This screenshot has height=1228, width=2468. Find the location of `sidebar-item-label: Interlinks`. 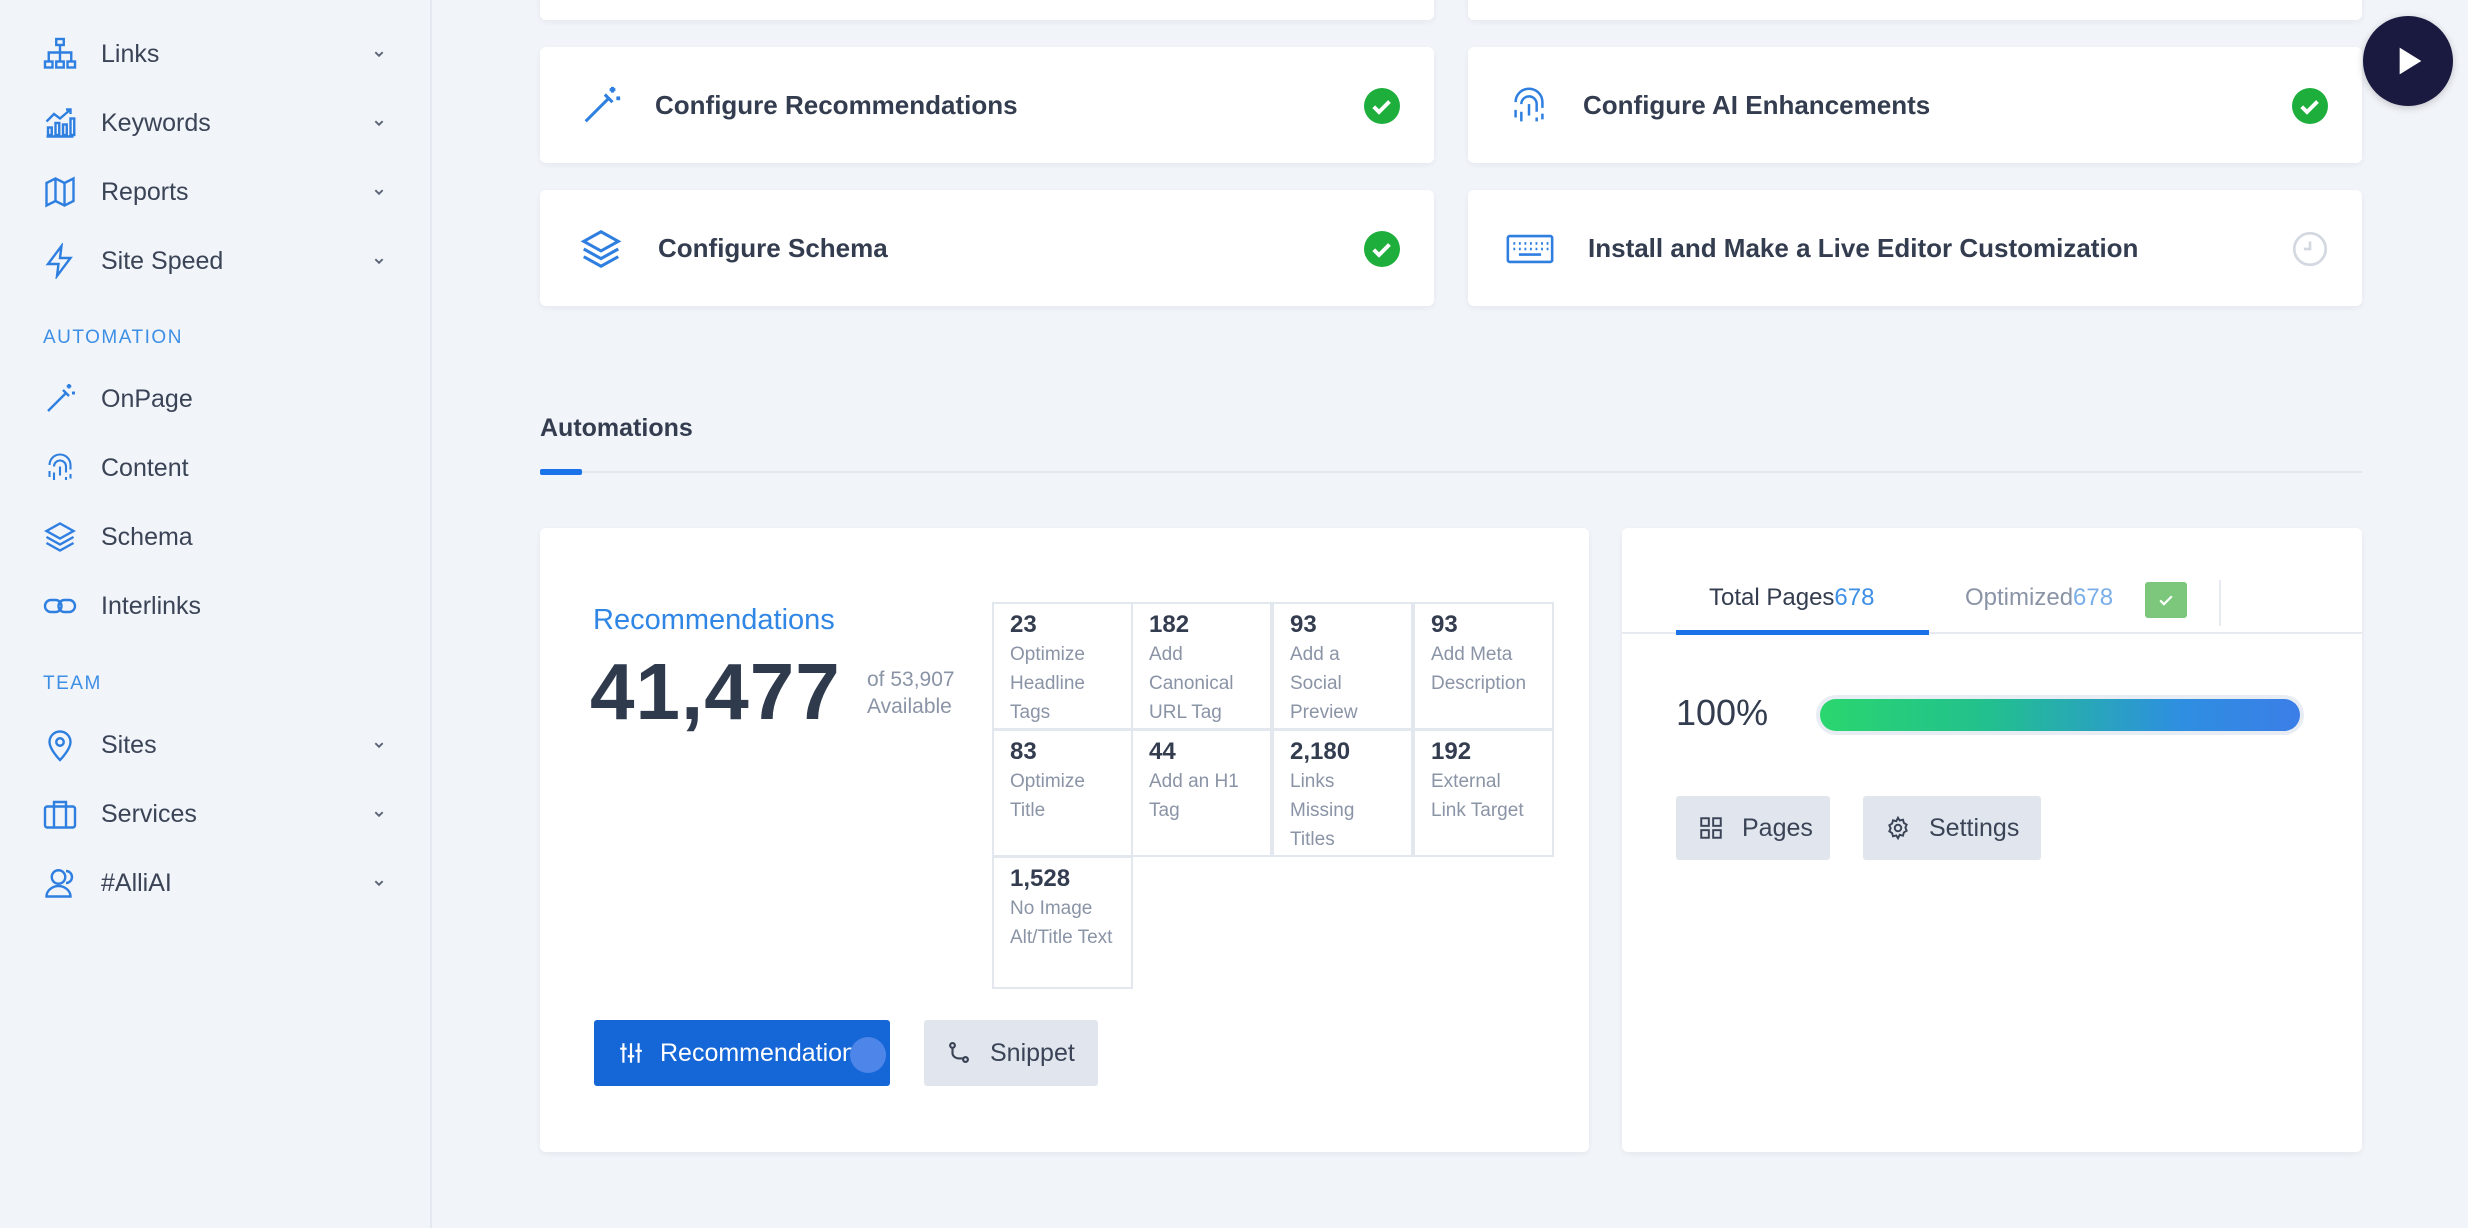

sidebar-item-label: Interlinks is located at coordinates (151, 605).